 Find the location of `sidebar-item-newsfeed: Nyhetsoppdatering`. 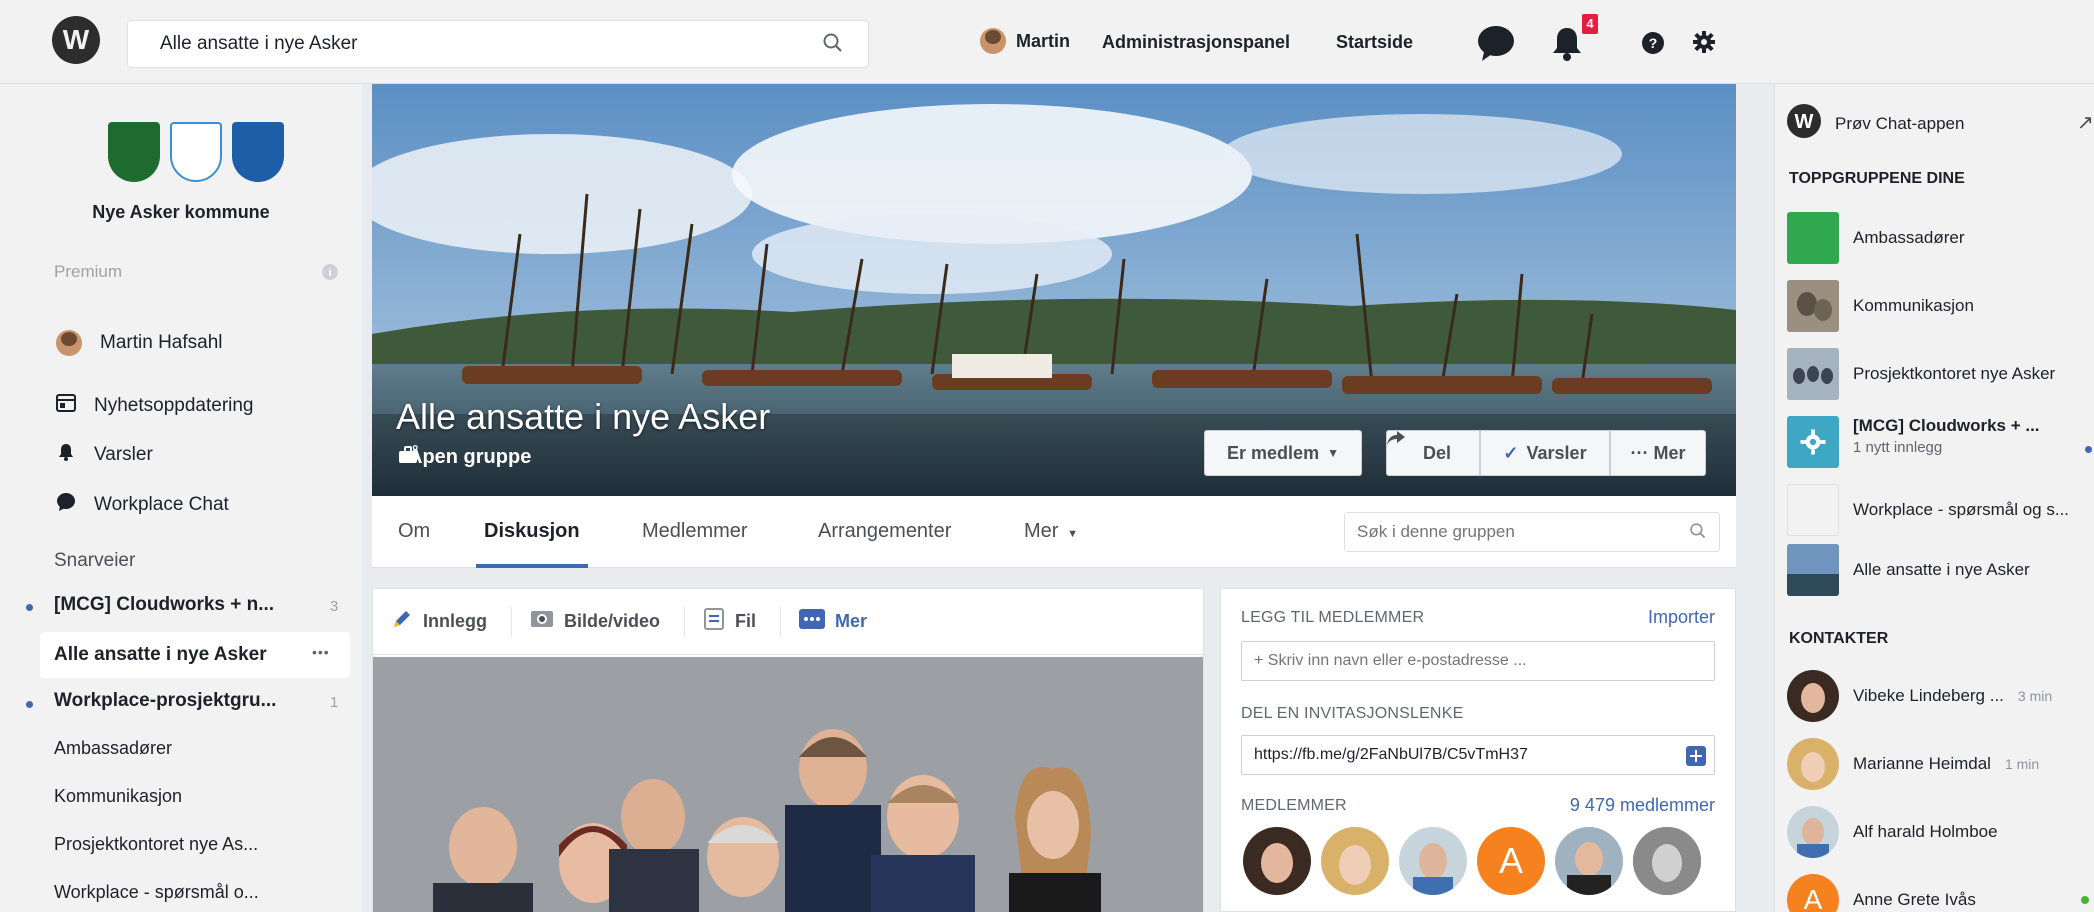

sidebar-item-newsfeed: Nyhetsoppdatering is located at coordinates (155, 406).